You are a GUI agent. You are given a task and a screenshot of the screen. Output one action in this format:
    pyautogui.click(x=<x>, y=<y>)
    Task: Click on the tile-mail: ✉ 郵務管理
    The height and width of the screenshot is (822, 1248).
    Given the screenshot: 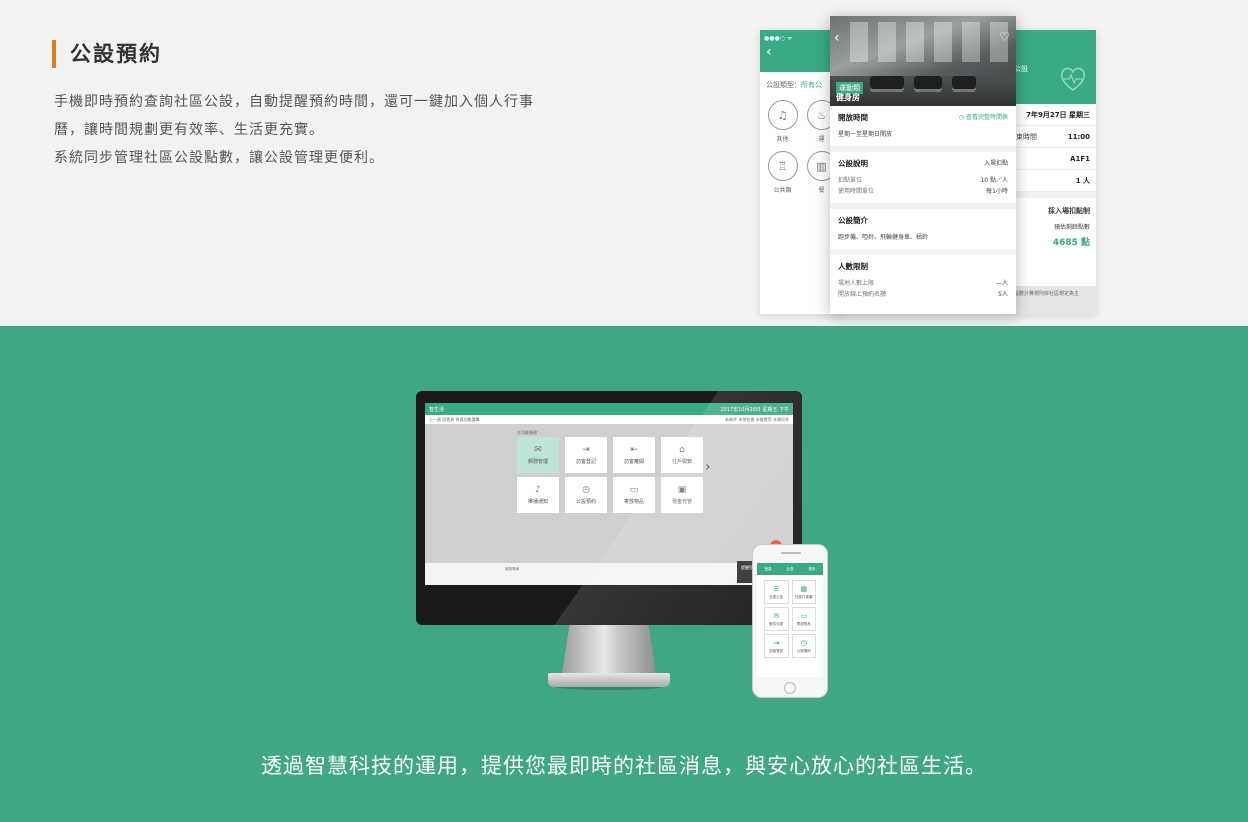 What is the action you would take?
    pyautogui.click(x=538, y=455)
    